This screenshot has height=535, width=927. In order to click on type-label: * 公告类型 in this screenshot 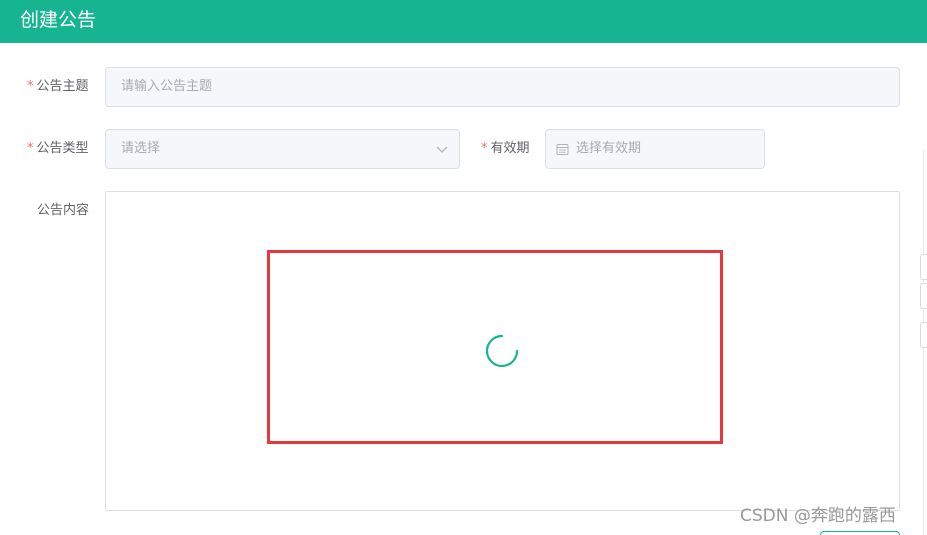, I will do `click(58, 149)`.